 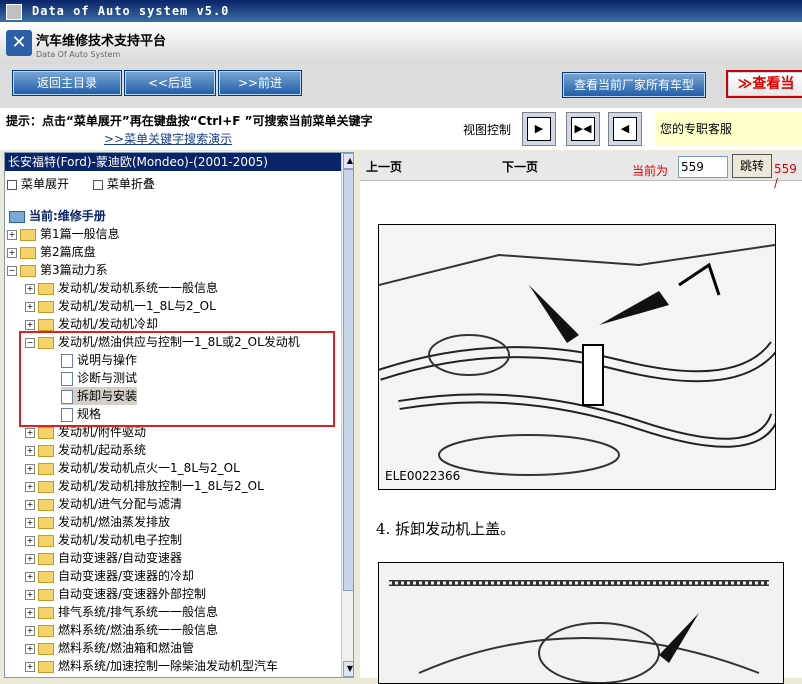 What do you see at coordinates (446, 529) in the screenshot?
I see `step-text: 4. 拆卸发动机上盖。` at bounding box center [446, 529].